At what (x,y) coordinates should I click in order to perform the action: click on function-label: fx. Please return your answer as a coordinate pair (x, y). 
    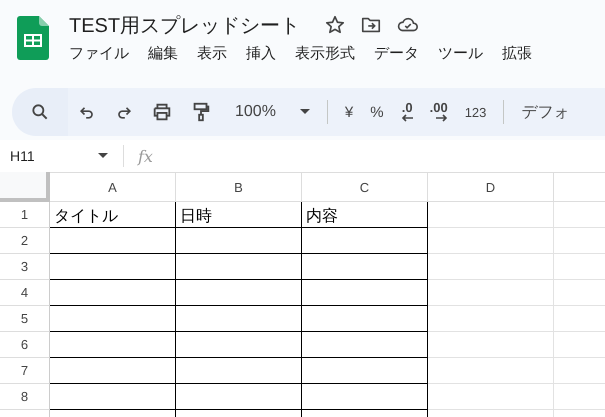
    Looking at the image, I should click on (145, 156).